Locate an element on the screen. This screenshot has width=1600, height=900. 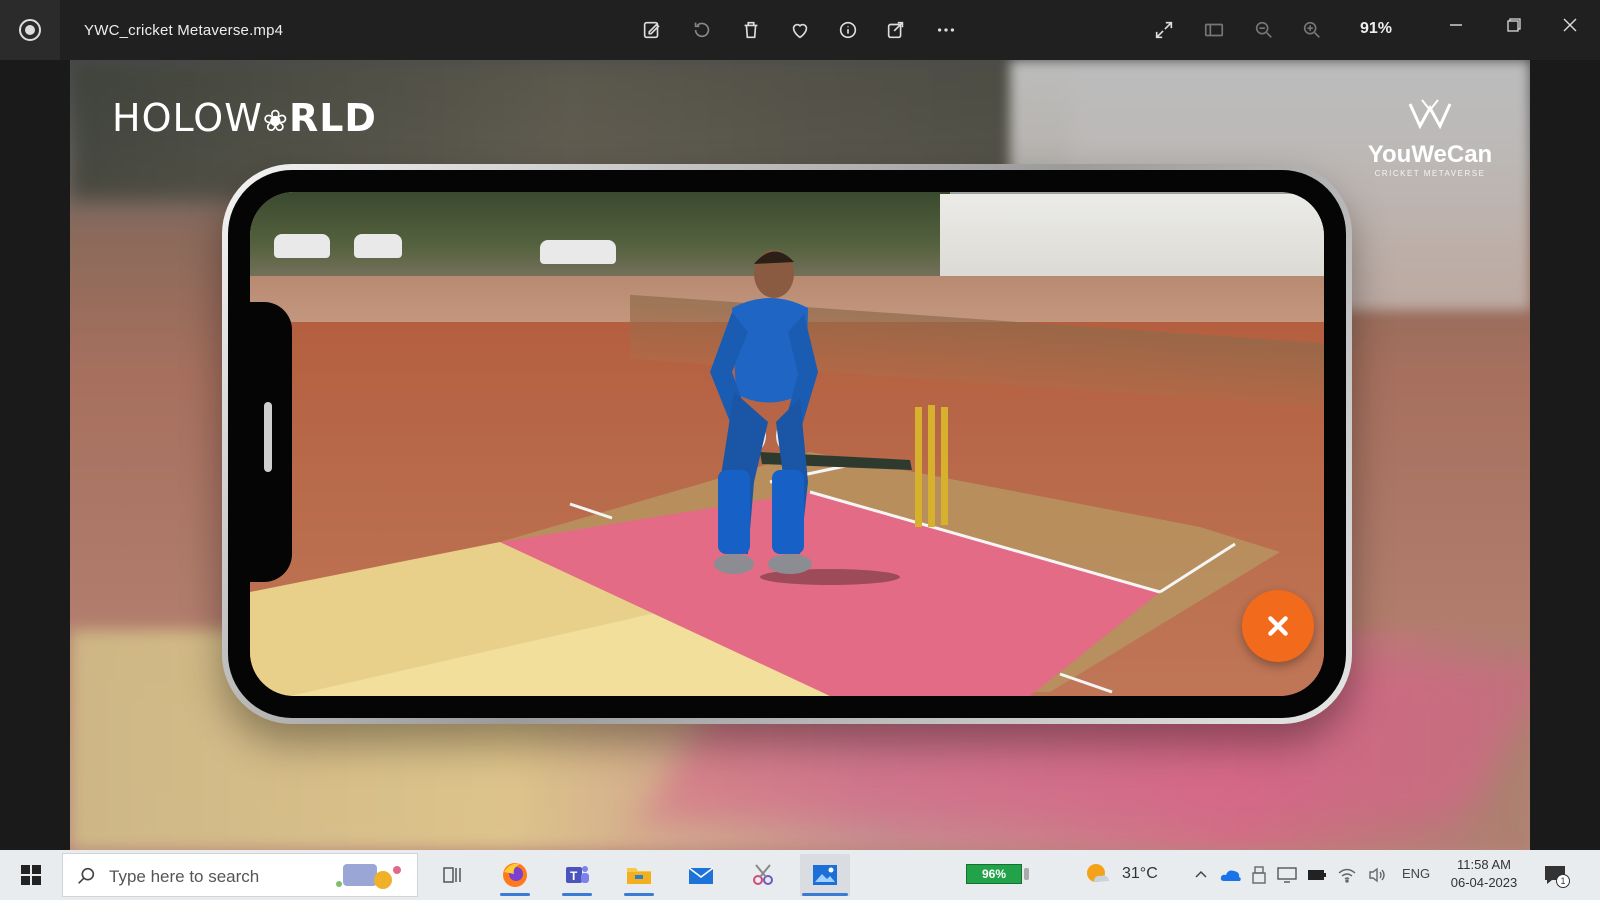
minimize-button is located at coordinates (1456, 25).